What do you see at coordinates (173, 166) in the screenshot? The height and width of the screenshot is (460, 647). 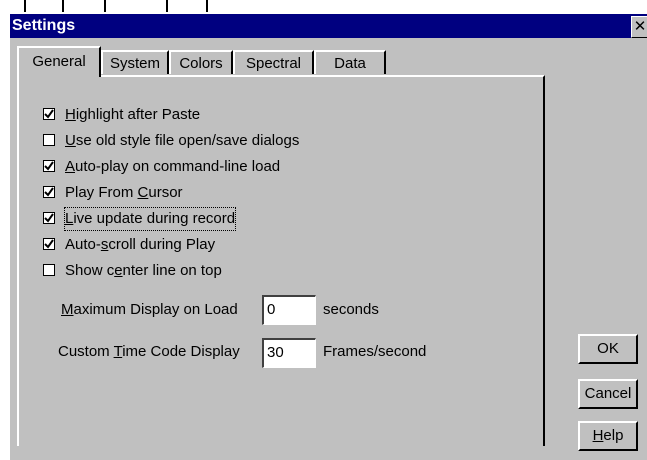 I see `checkbox-label: Auto-play on command-line load` at bounding box center [173, 166].